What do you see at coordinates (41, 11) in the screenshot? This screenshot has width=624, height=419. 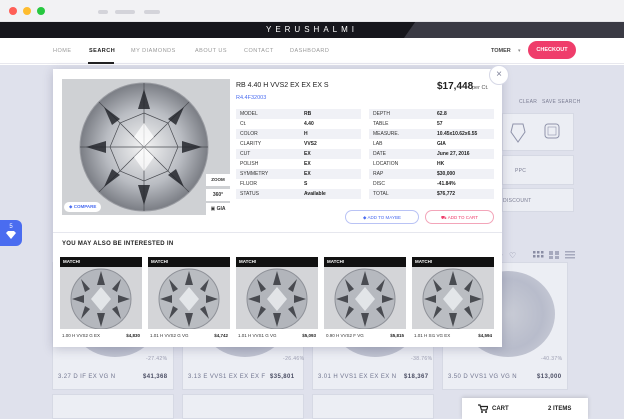 I see `maximize-window-icon` at bounding box center [41, 11].